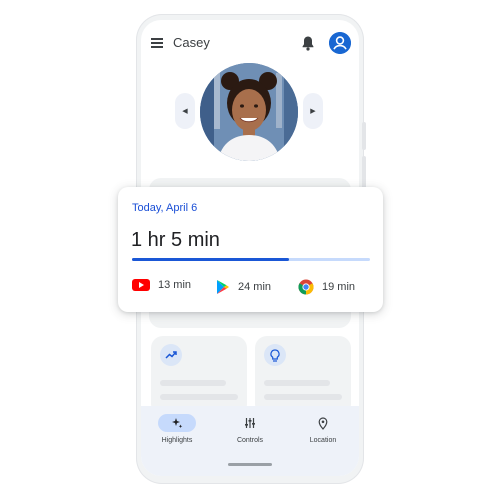 This screenshot has height=500, width=500. What do you see at coordinates (306, 287) in the screenshot?
I see `chrome-icon` at bounding box center [306, 287].